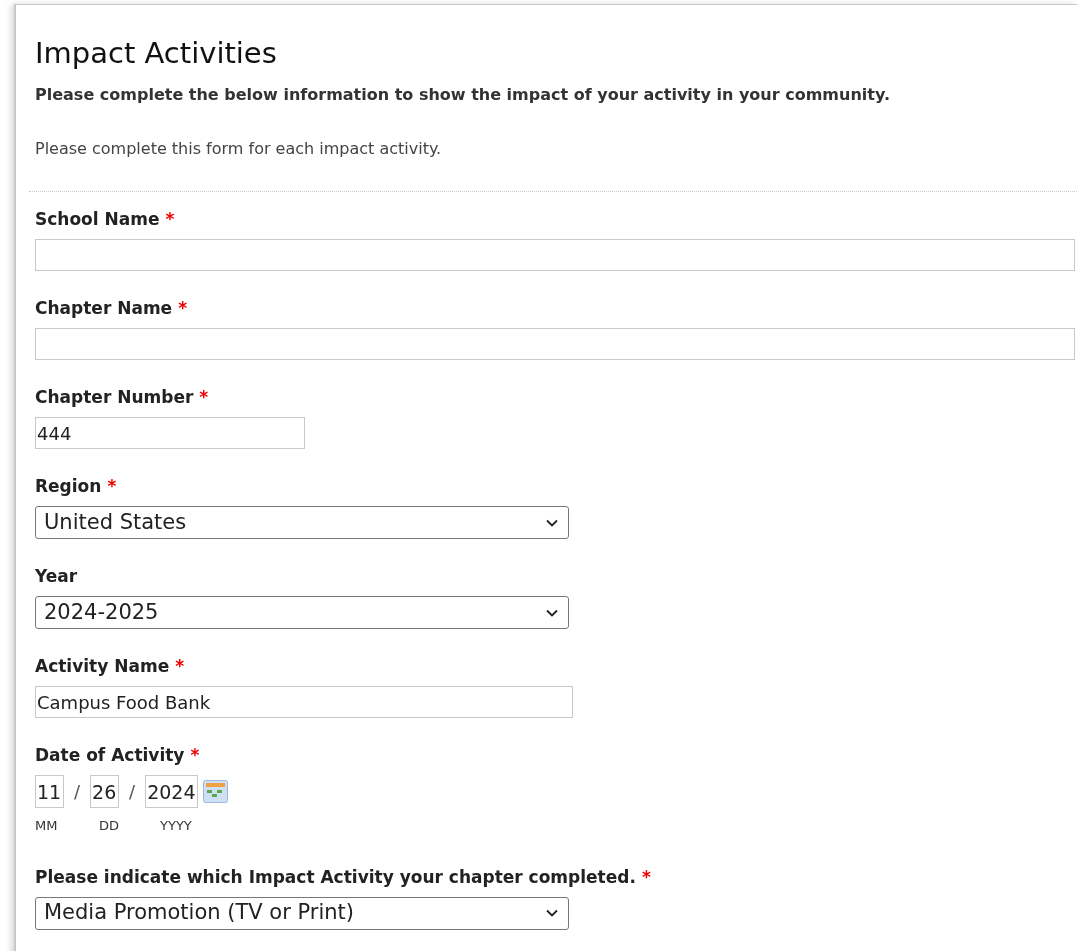 Image resolution: width=1077 pixels, height=951 pixels. I want to click on intro-text: Please complete the below information to show the impact of your activity in your community., so click(463, 95).